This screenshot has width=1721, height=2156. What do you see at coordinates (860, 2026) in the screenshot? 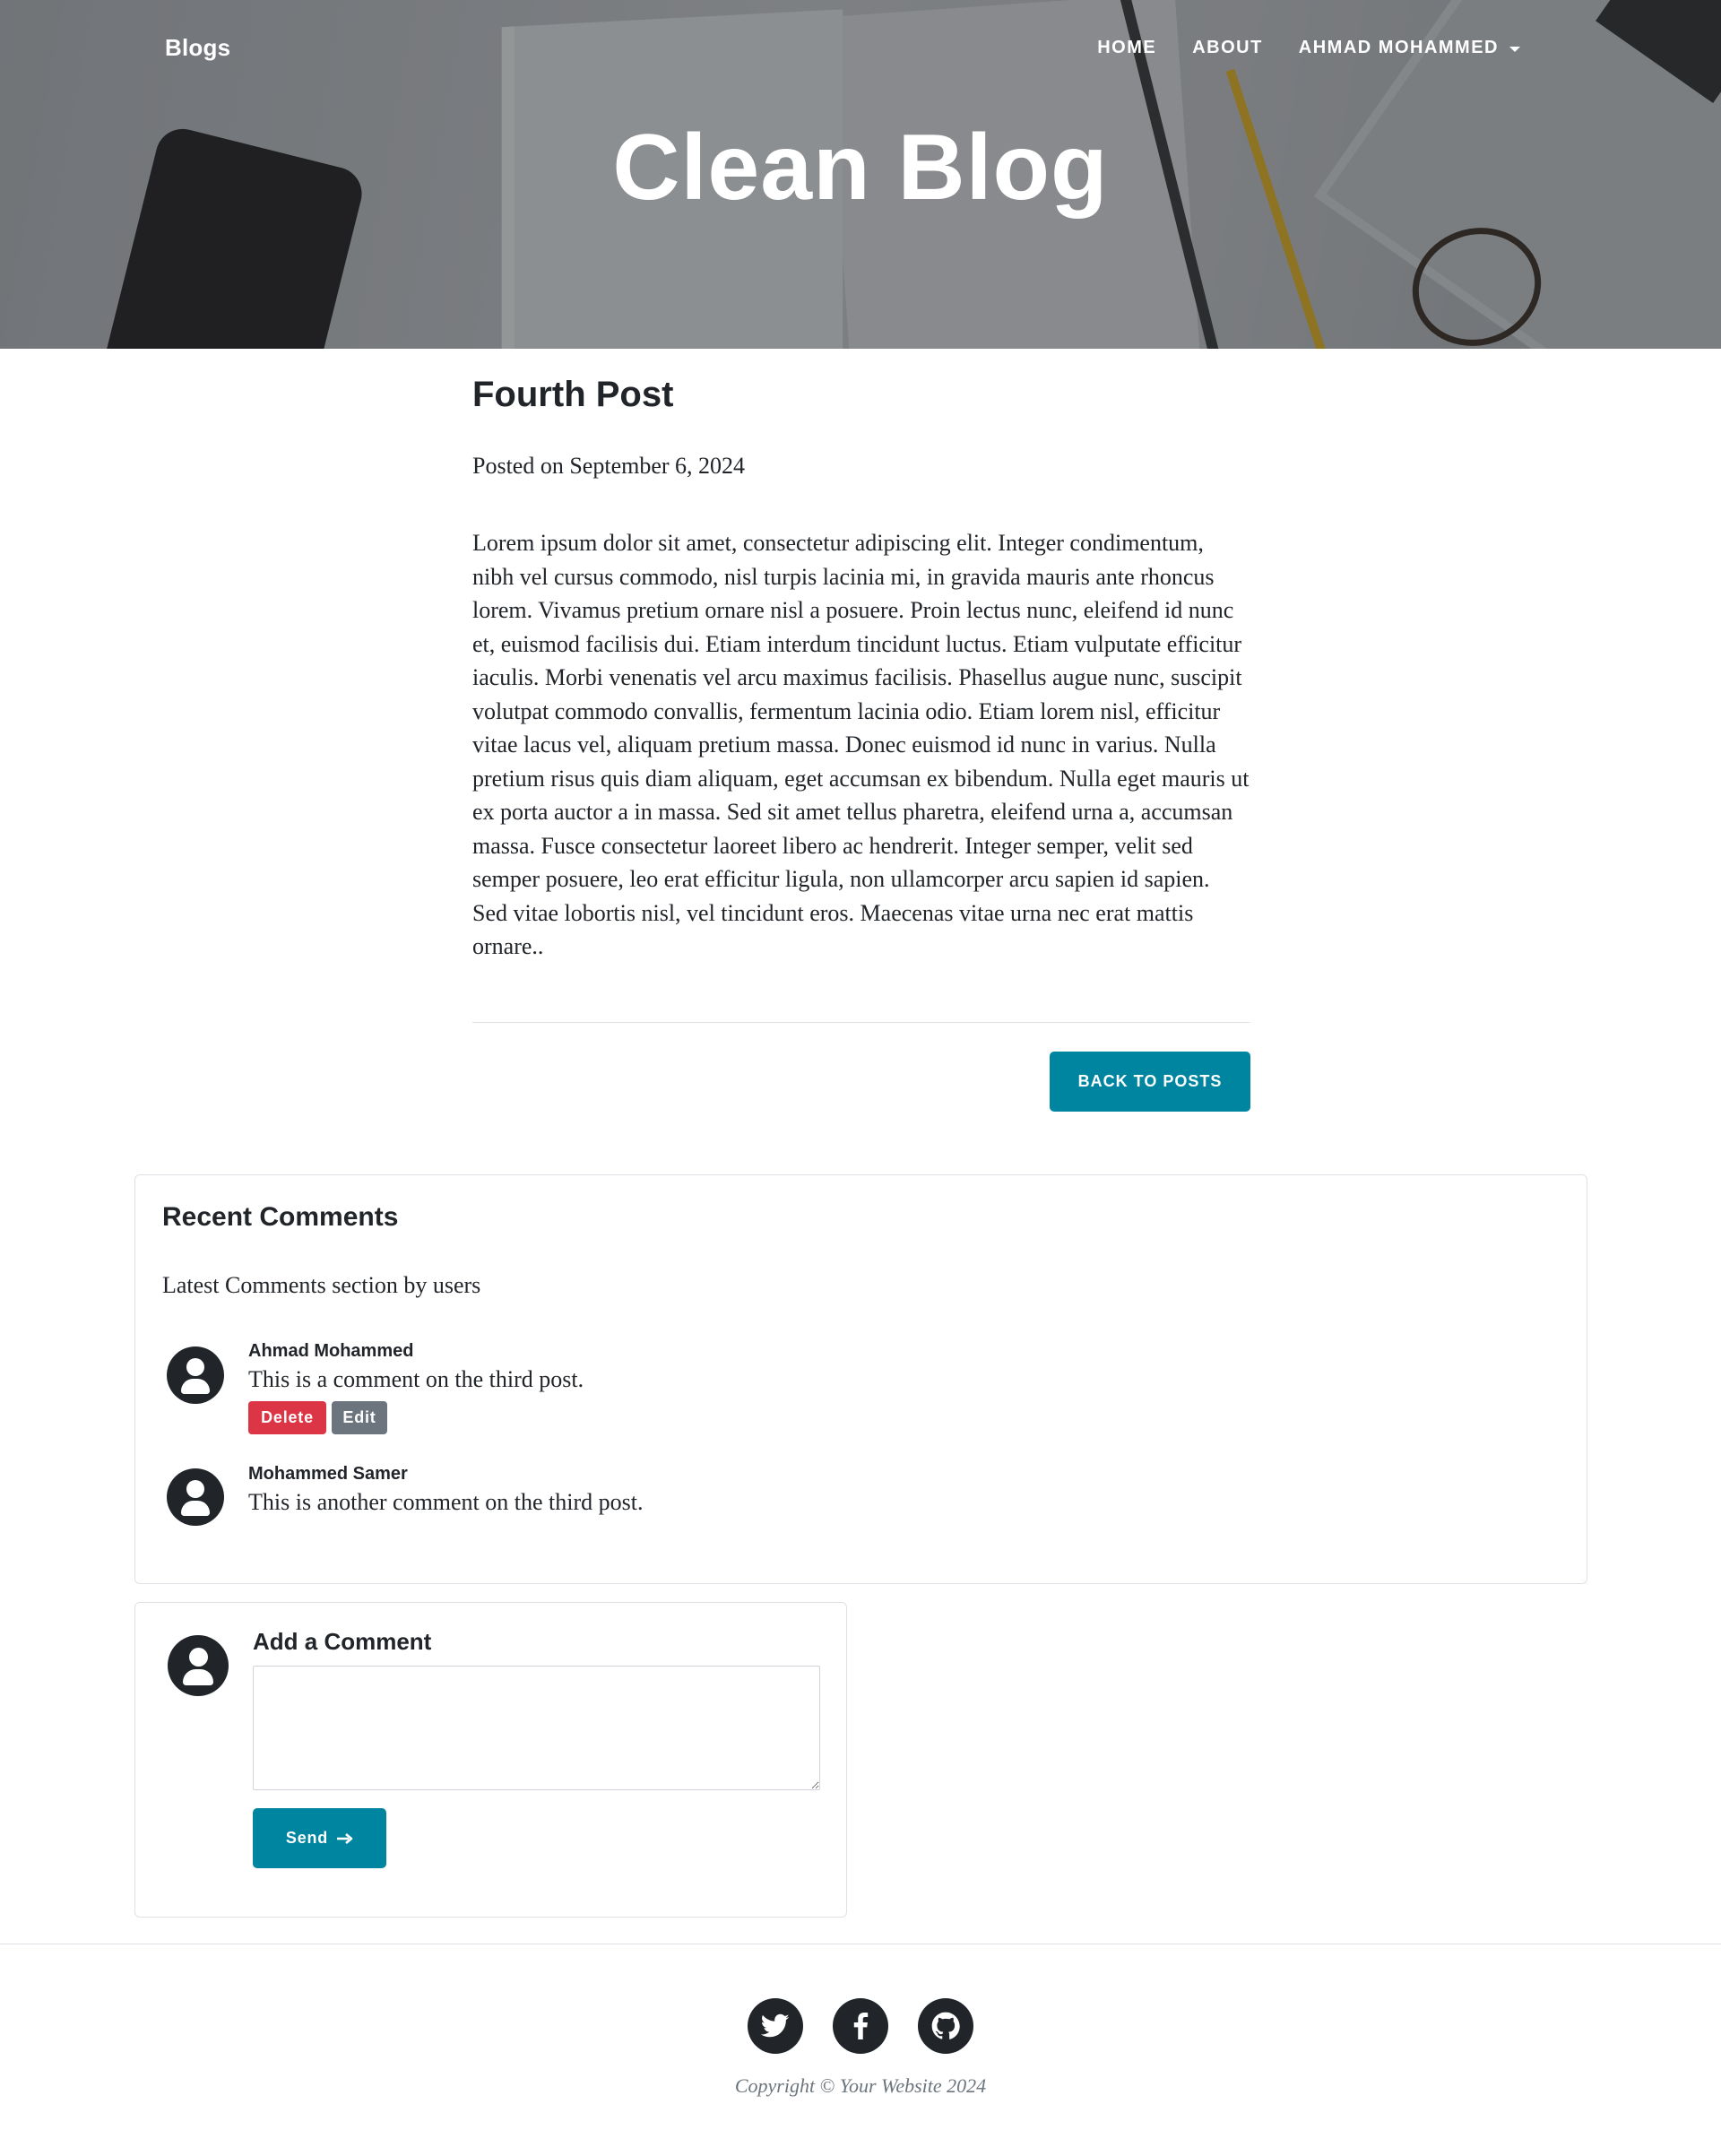
I see `facebook-icon` at bounding box center [860, 2026].